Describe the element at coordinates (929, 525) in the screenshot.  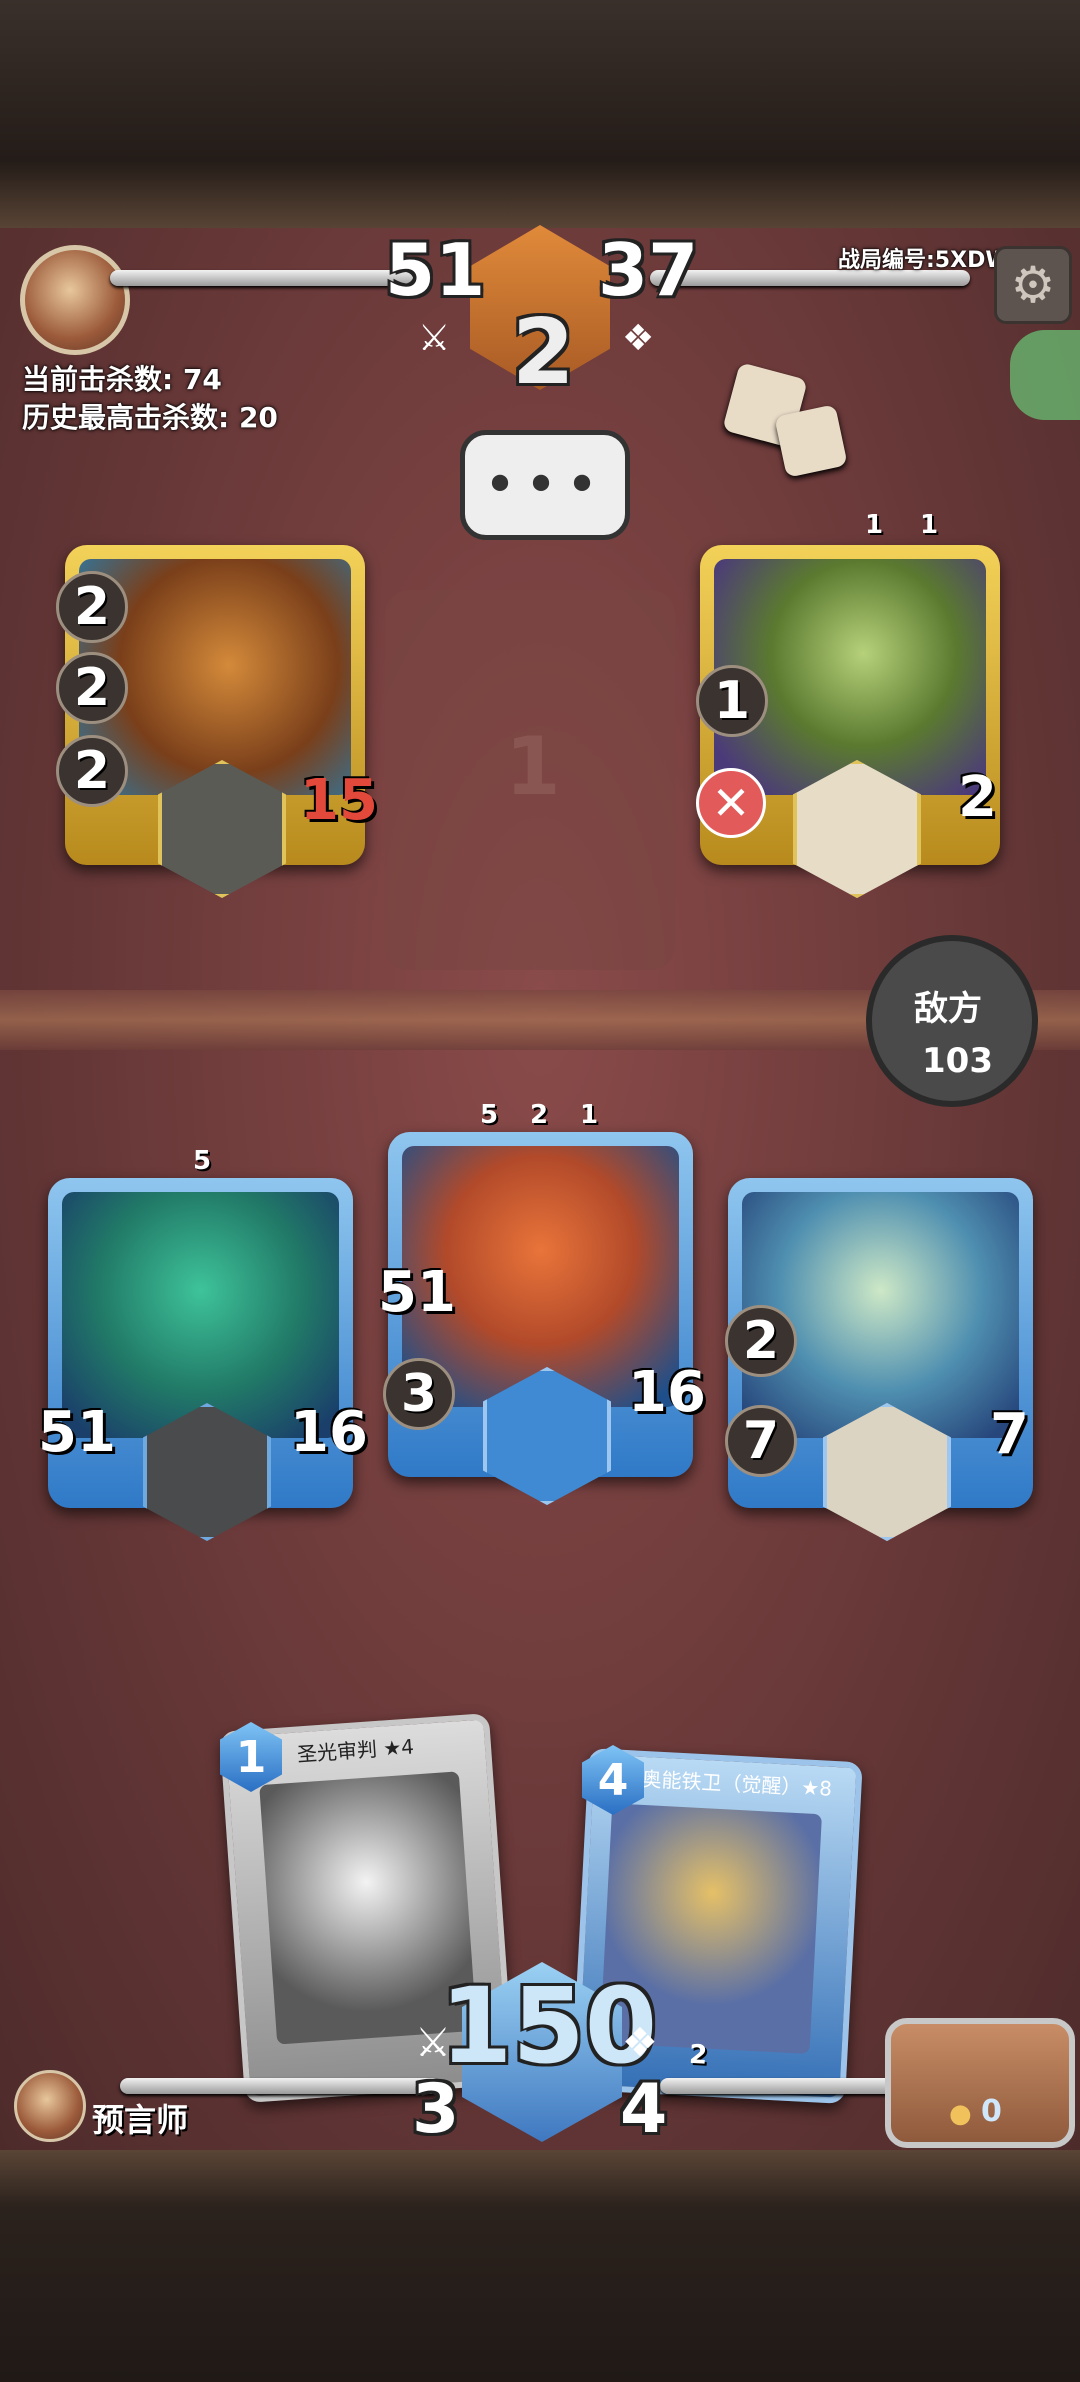
I see `badge-count-2: 1` at that location.